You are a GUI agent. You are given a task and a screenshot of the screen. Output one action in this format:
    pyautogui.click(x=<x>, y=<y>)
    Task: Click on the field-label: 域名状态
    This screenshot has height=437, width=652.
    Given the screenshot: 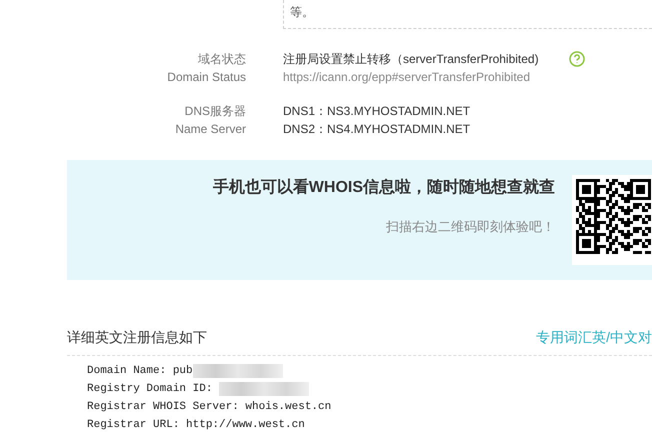 What is the action you would take?
    pyautogui.click(x=222, y=59)
    